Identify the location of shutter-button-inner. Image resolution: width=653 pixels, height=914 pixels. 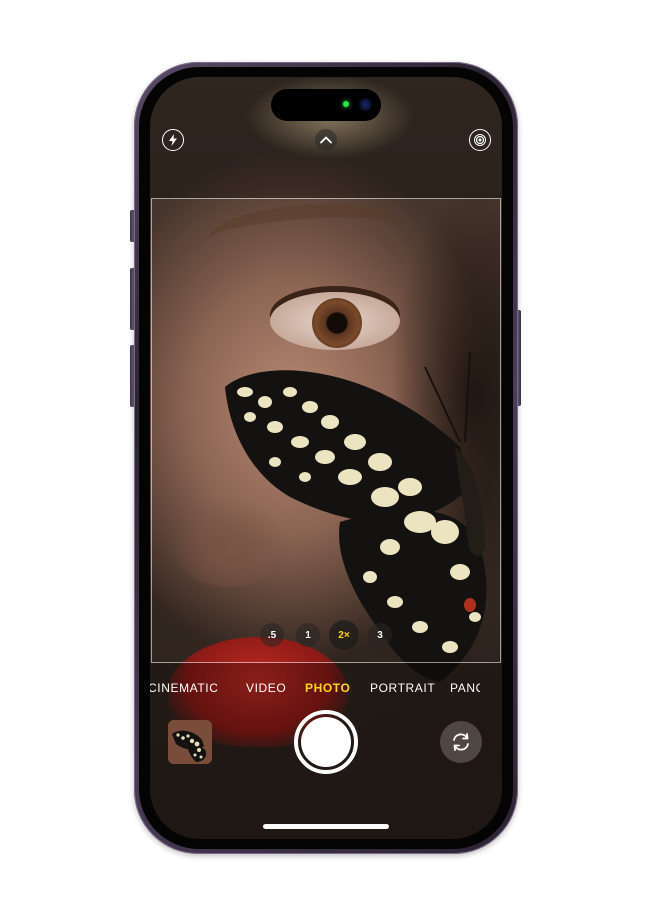
(326, 742).